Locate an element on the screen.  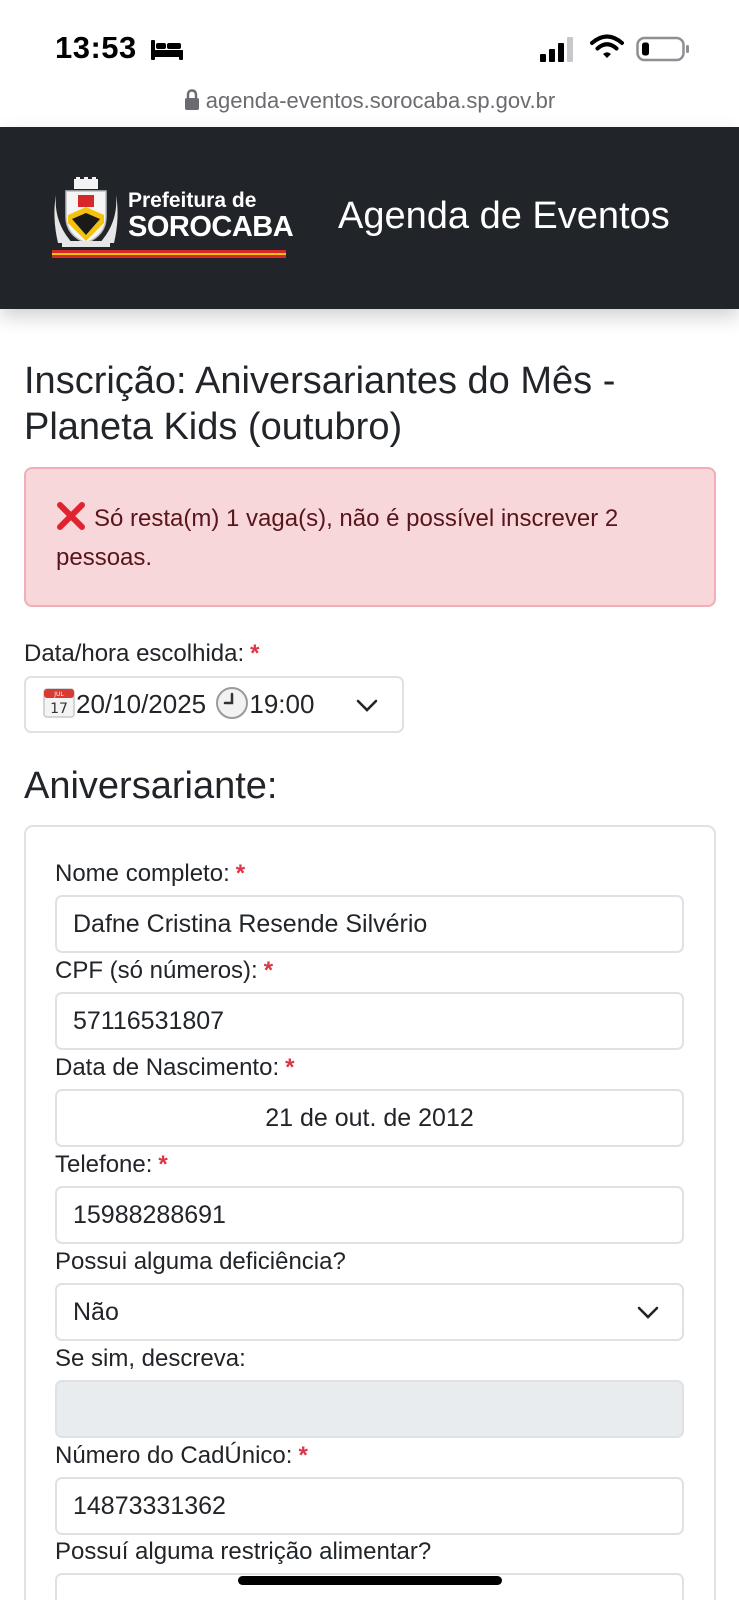
signal-icon is located at coordinates (556, 49).